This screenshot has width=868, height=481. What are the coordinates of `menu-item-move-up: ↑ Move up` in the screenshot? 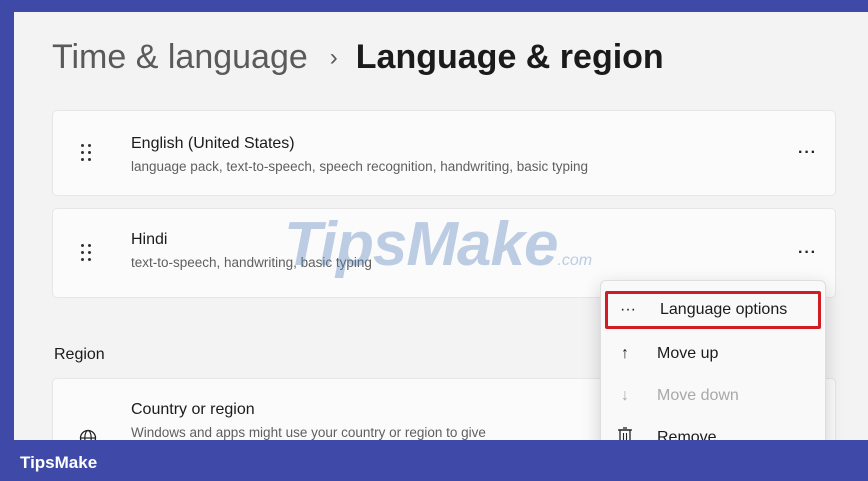 It's located at (713, 354).